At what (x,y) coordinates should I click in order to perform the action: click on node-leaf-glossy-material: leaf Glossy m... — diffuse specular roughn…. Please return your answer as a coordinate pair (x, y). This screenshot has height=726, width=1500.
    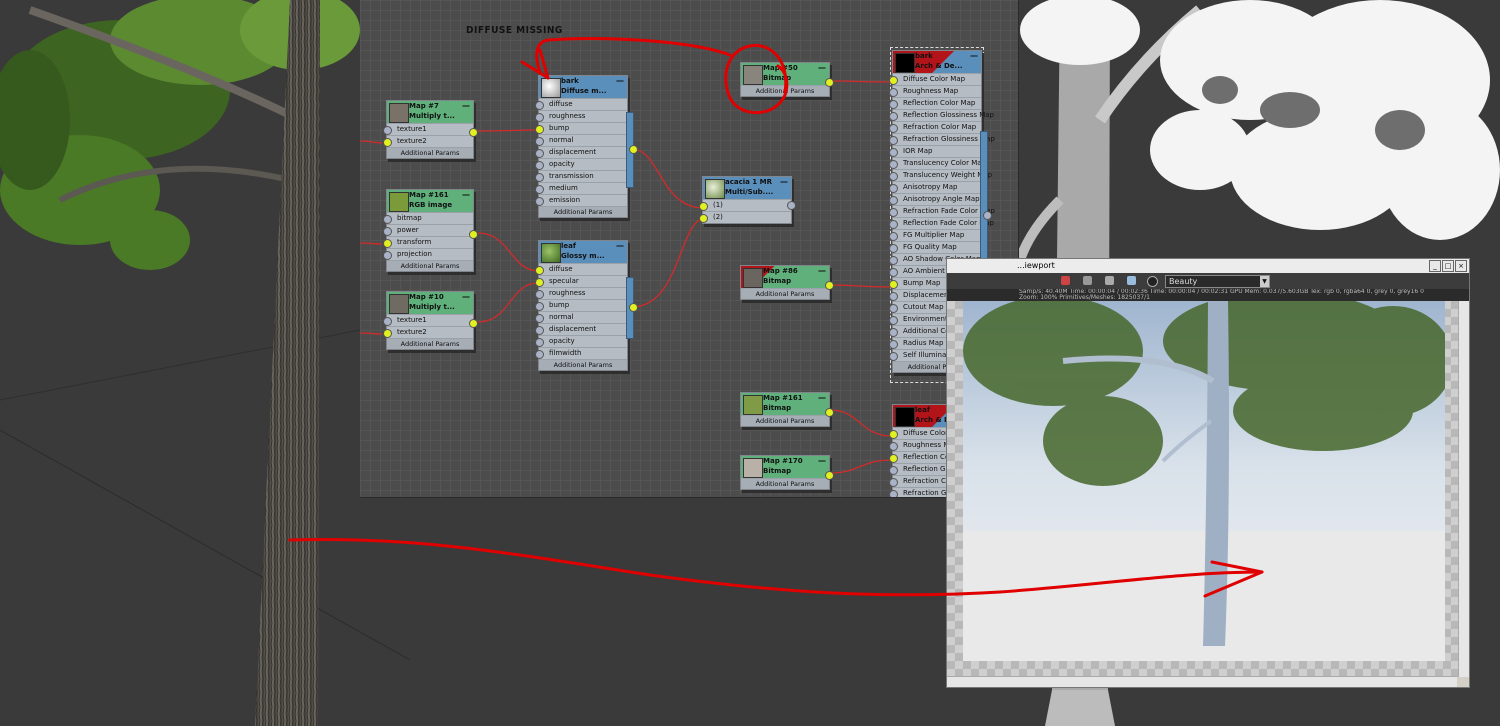
    Looking at the image, I should click on (586, 305).